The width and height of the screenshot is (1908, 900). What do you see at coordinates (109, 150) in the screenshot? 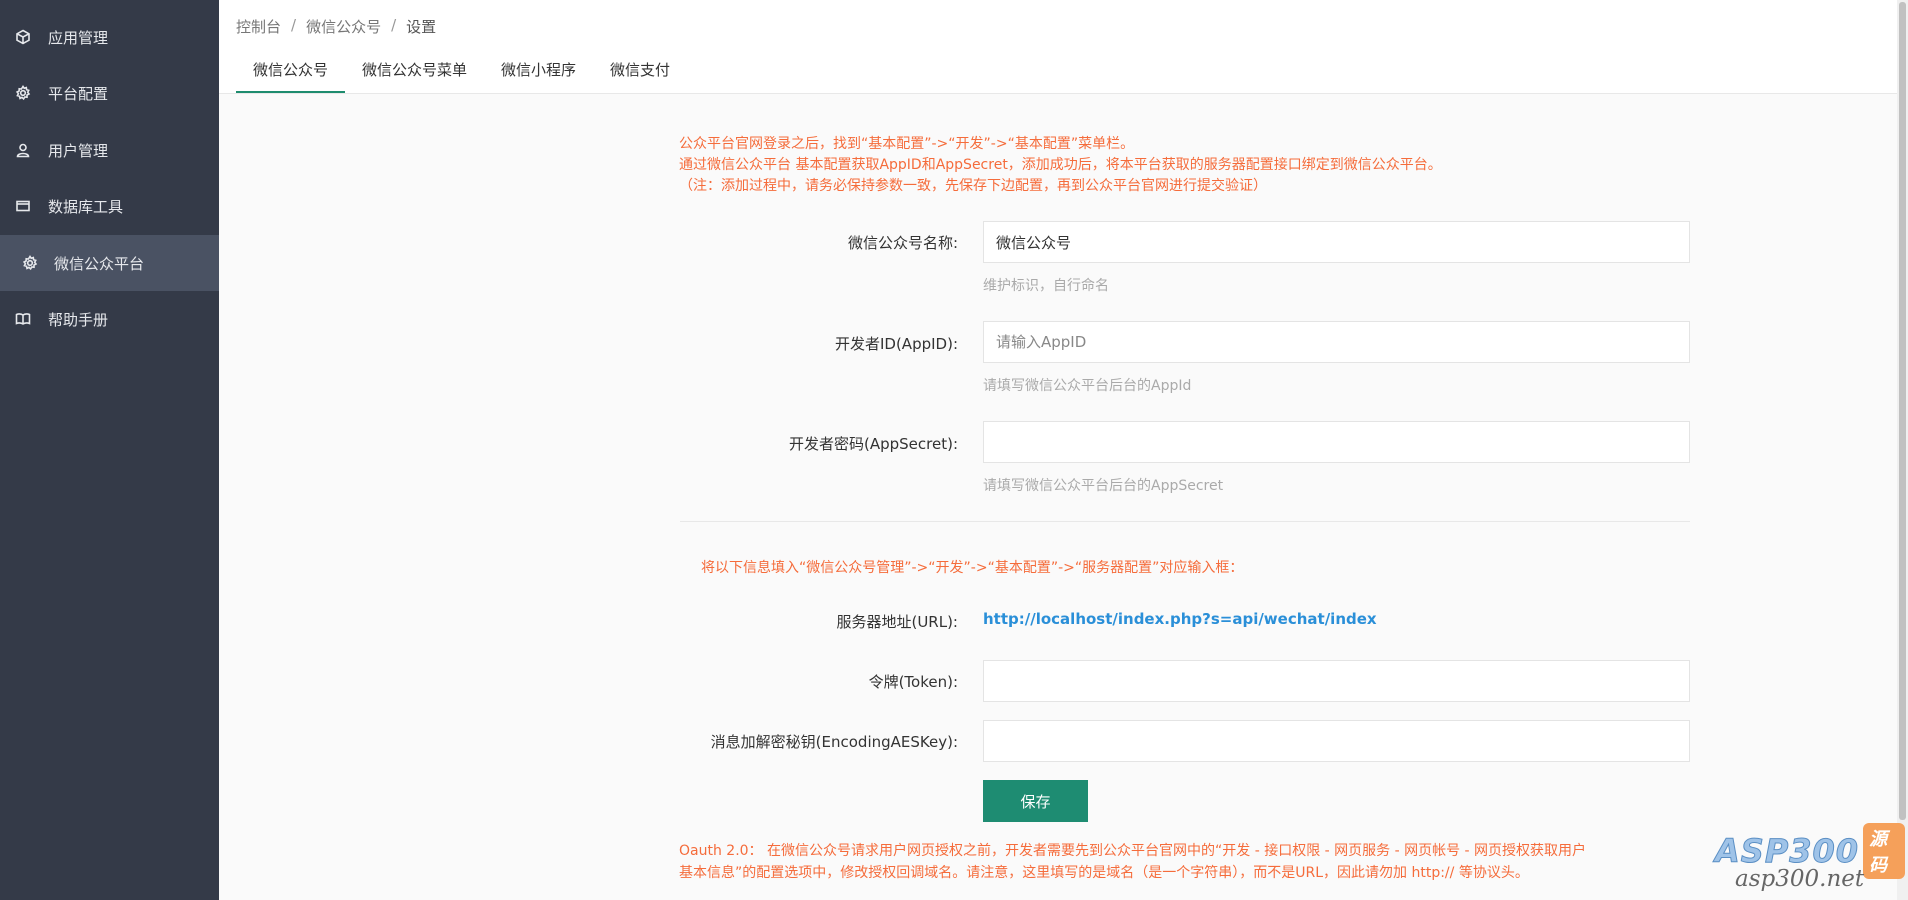
I see `sidebar-item-user-management: 用户管理` at bounding box center [109, 150].